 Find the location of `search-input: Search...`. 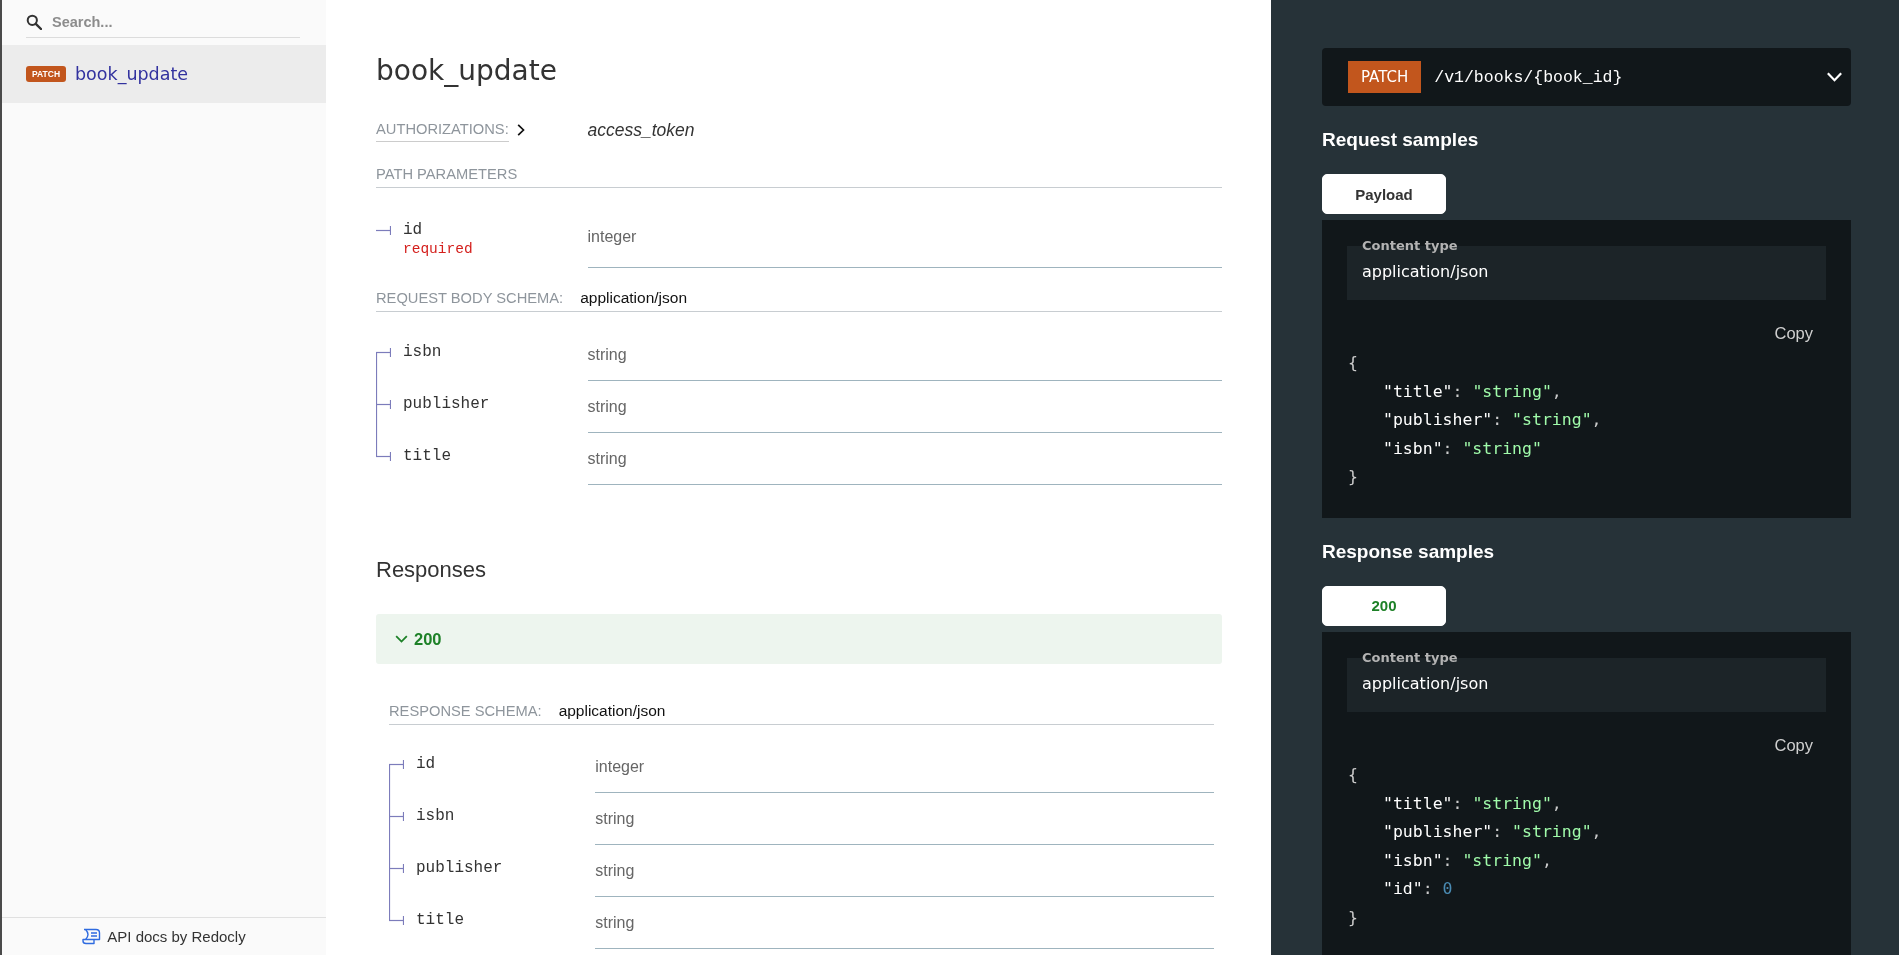

search-input: Search... is located at coordinates (176, 22).